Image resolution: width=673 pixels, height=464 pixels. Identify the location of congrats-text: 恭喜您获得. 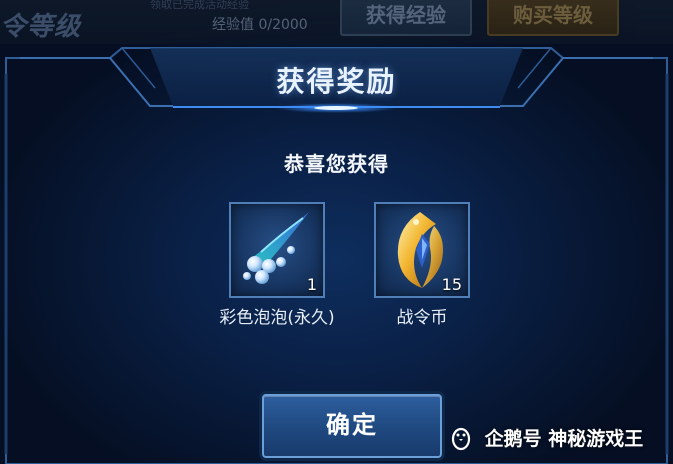
(336, 164).